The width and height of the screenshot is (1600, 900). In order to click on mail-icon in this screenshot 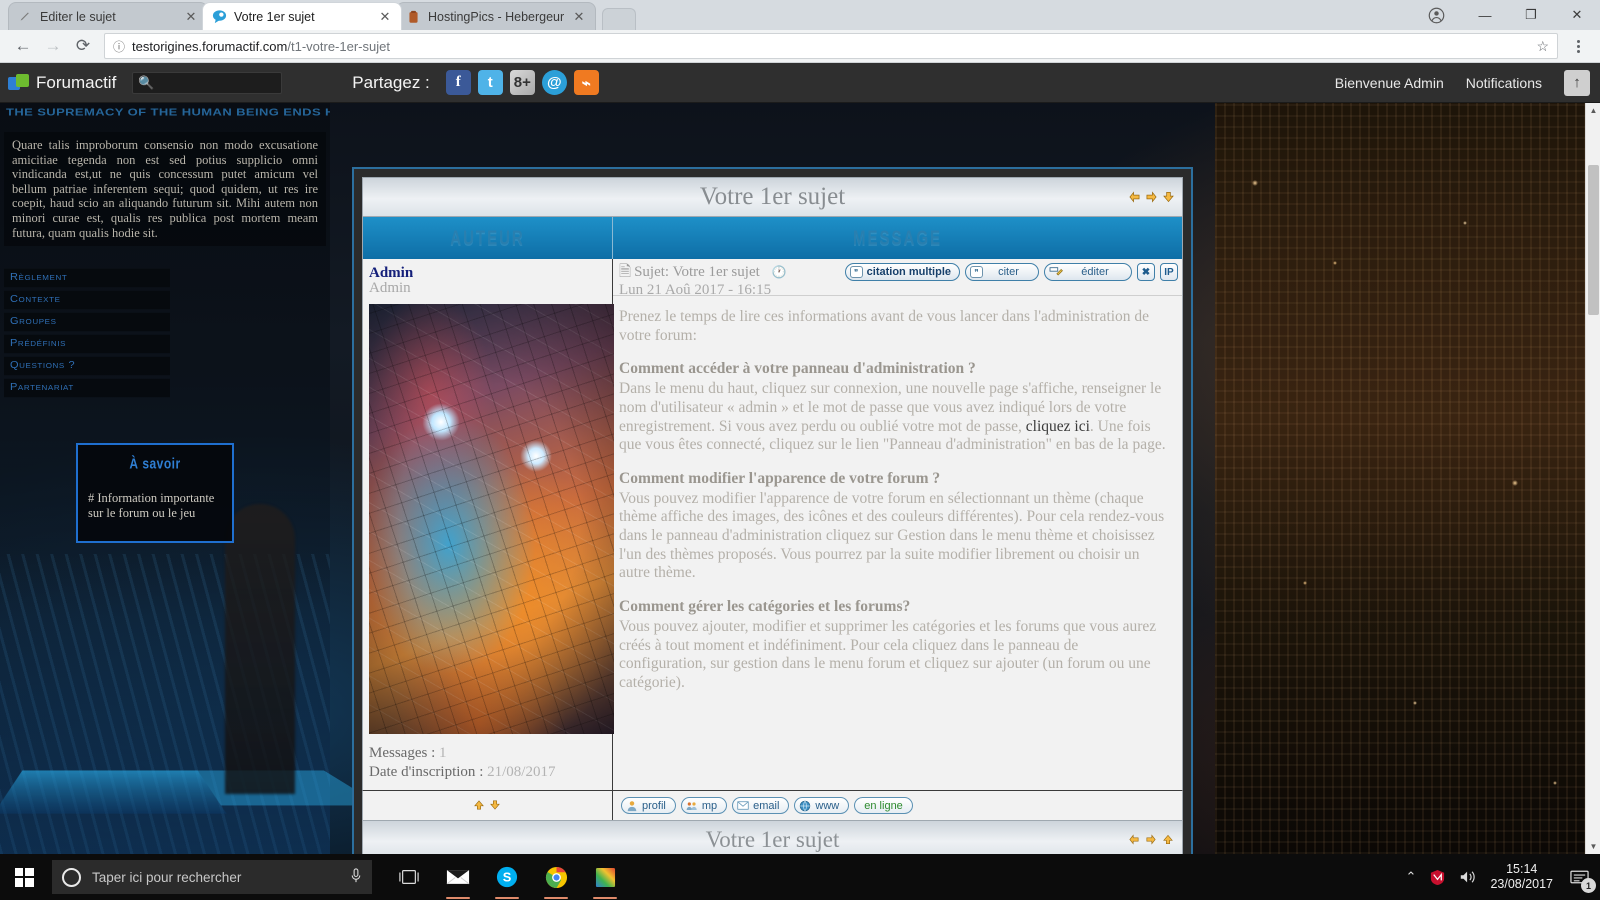, I will do `click(458, 877)`.